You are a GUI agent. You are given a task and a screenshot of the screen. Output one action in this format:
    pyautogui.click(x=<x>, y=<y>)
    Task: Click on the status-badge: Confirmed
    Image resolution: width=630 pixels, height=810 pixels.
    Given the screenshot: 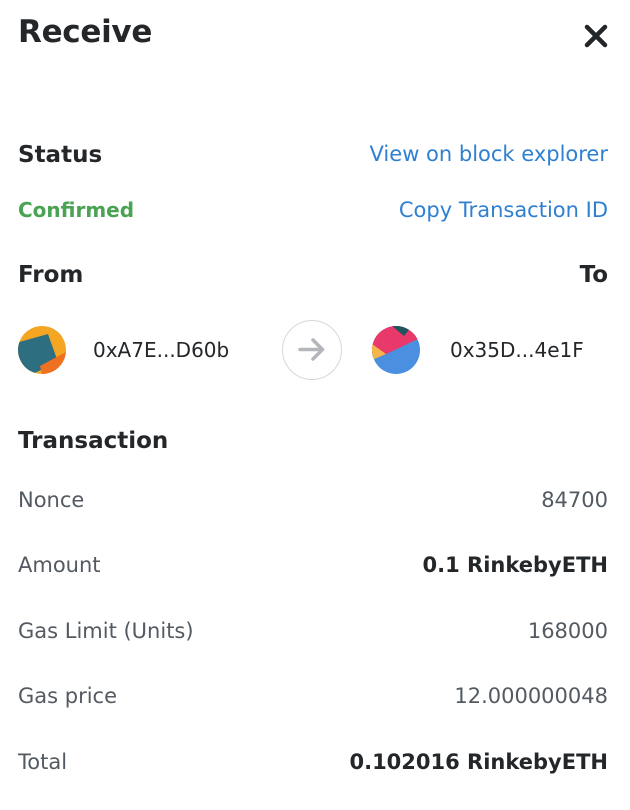 What is the action you would take?
    pyautogui.click(x=76, y=210)
    